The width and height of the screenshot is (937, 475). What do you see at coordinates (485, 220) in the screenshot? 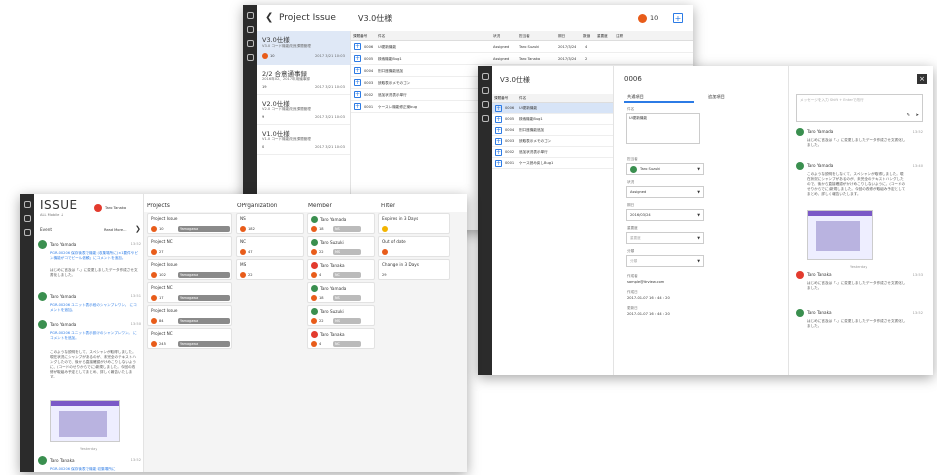
I see `side-rail` at bounding box center [485, 220].